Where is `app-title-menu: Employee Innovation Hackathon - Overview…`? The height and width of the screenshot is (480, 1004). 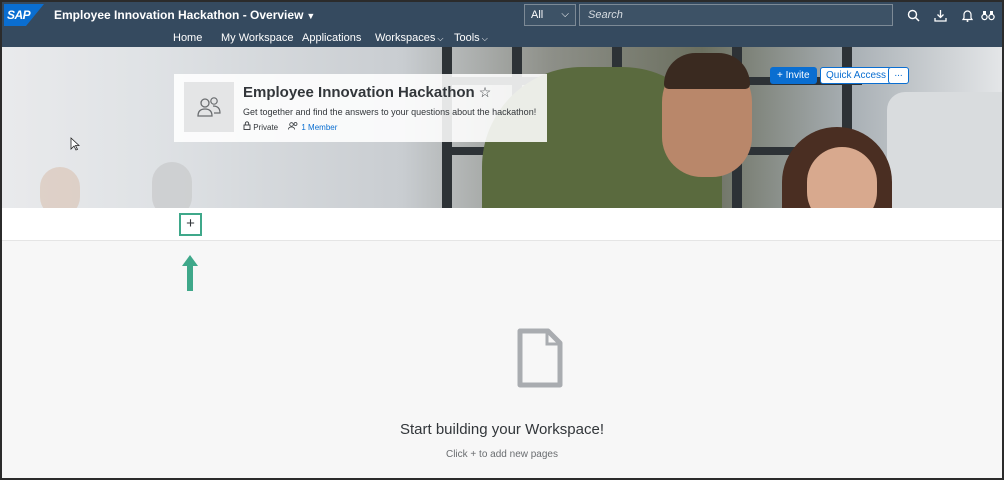 app-title-menu: Employee Innovation Hackathon - Overview… is located at coordinates (184, 15).